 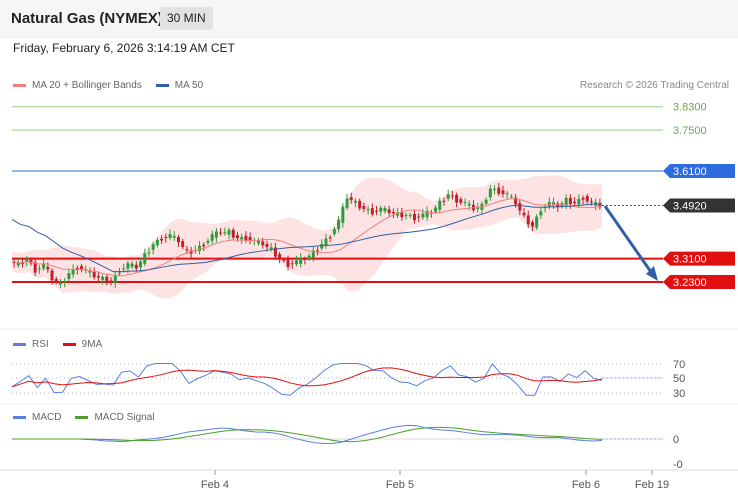 I want to click on rsi-line, so click(x=307, y=379).